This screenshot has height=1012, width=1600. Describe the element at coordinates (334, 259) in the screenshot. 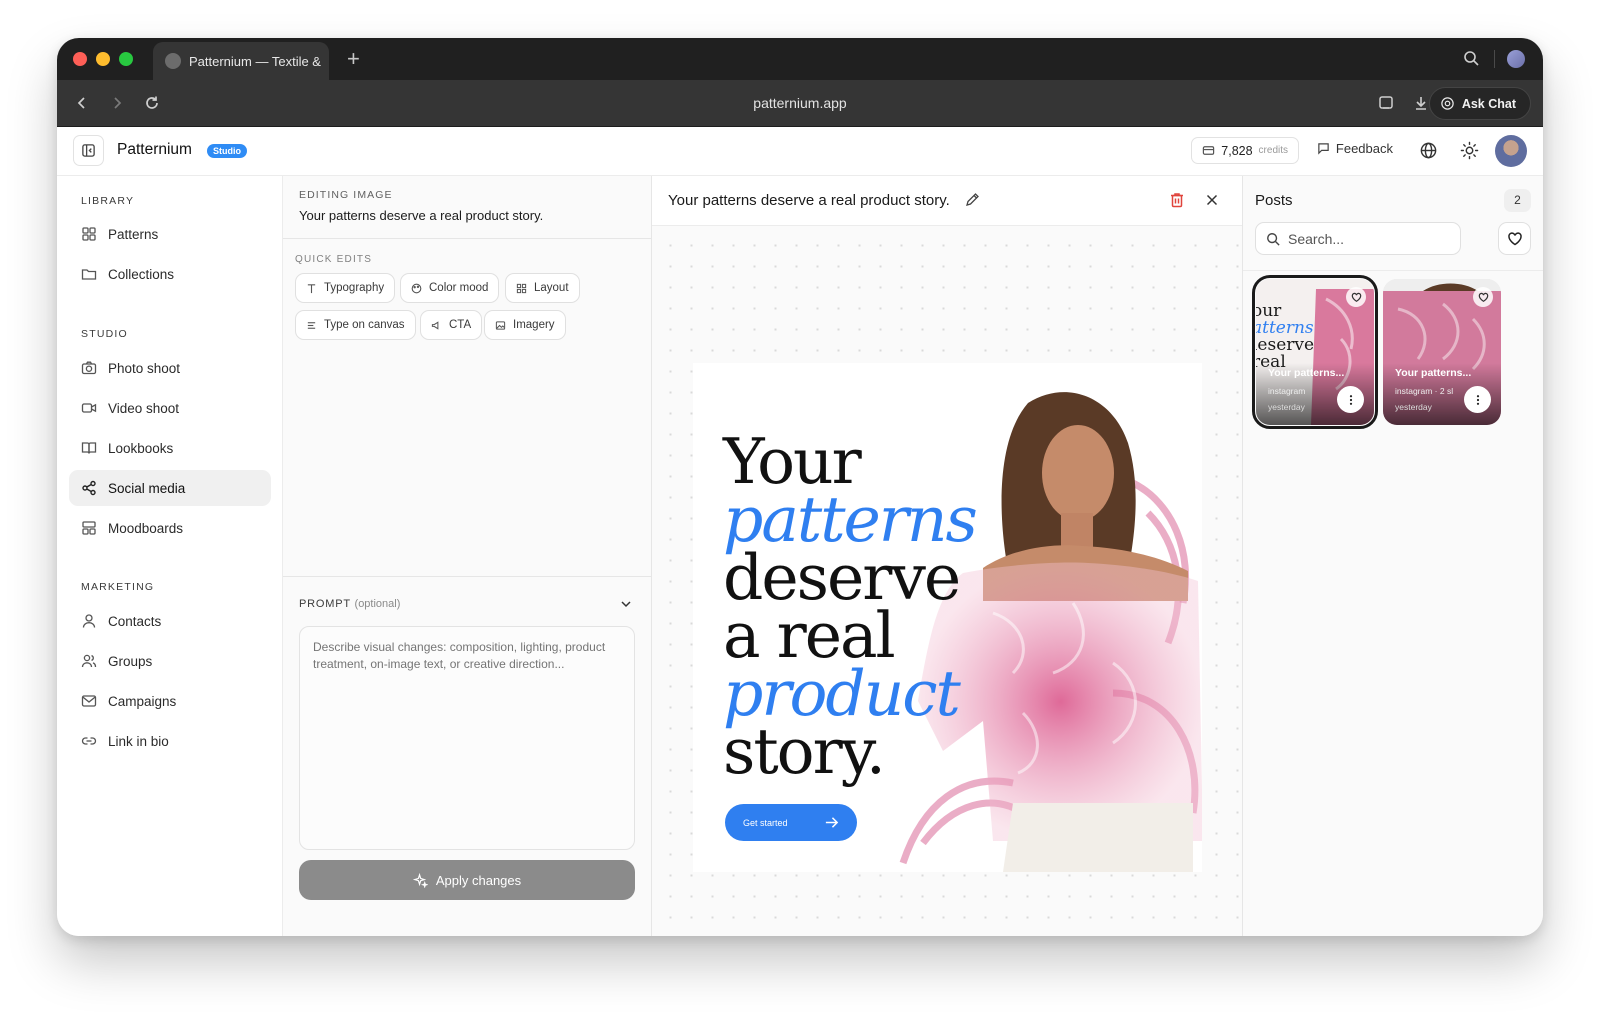

I see `quick-edits-label: QUICK EDITS` at that location.